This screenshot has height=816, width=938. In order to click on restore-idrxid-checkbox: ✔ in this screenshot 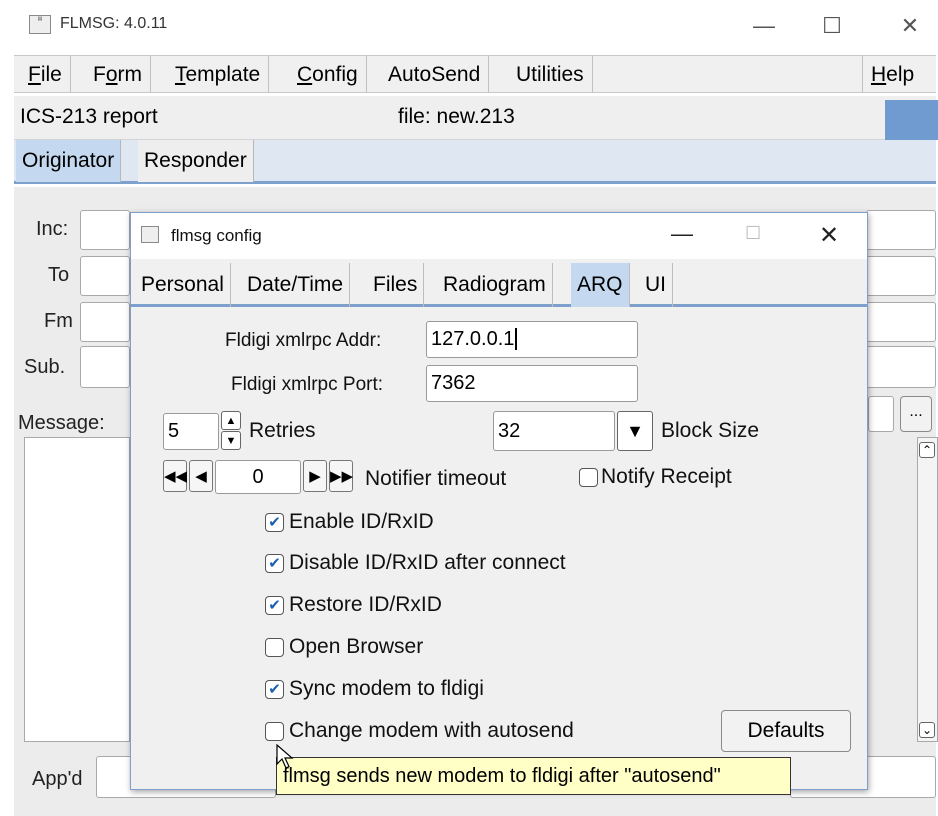, I will do `click(274, 605)`.